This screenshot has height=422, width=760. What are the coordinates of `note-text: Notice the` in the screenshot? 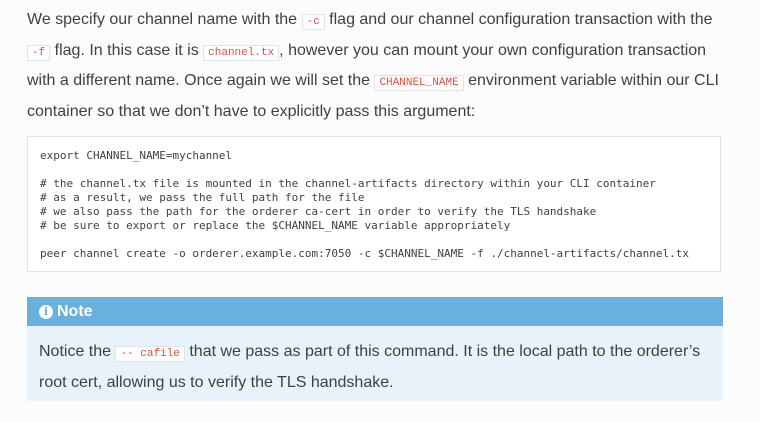 It's located at (77, 351).